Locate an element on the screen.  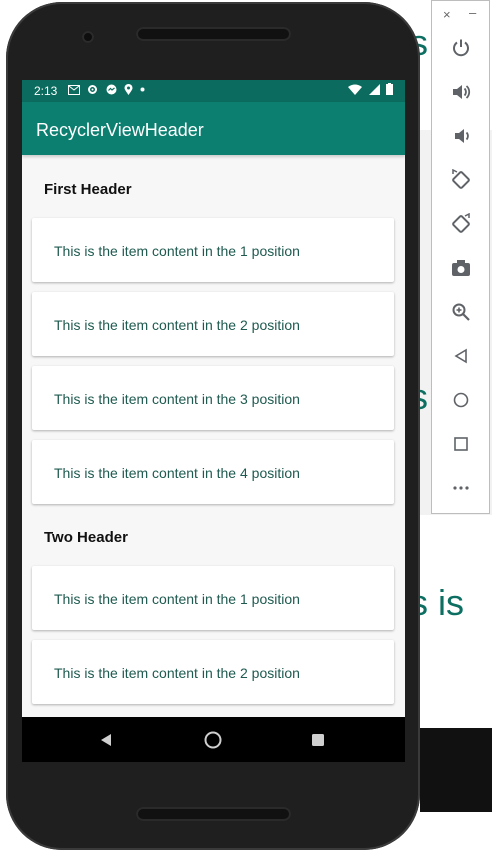
section-header: Two Header is located at coordinates (86, 537).